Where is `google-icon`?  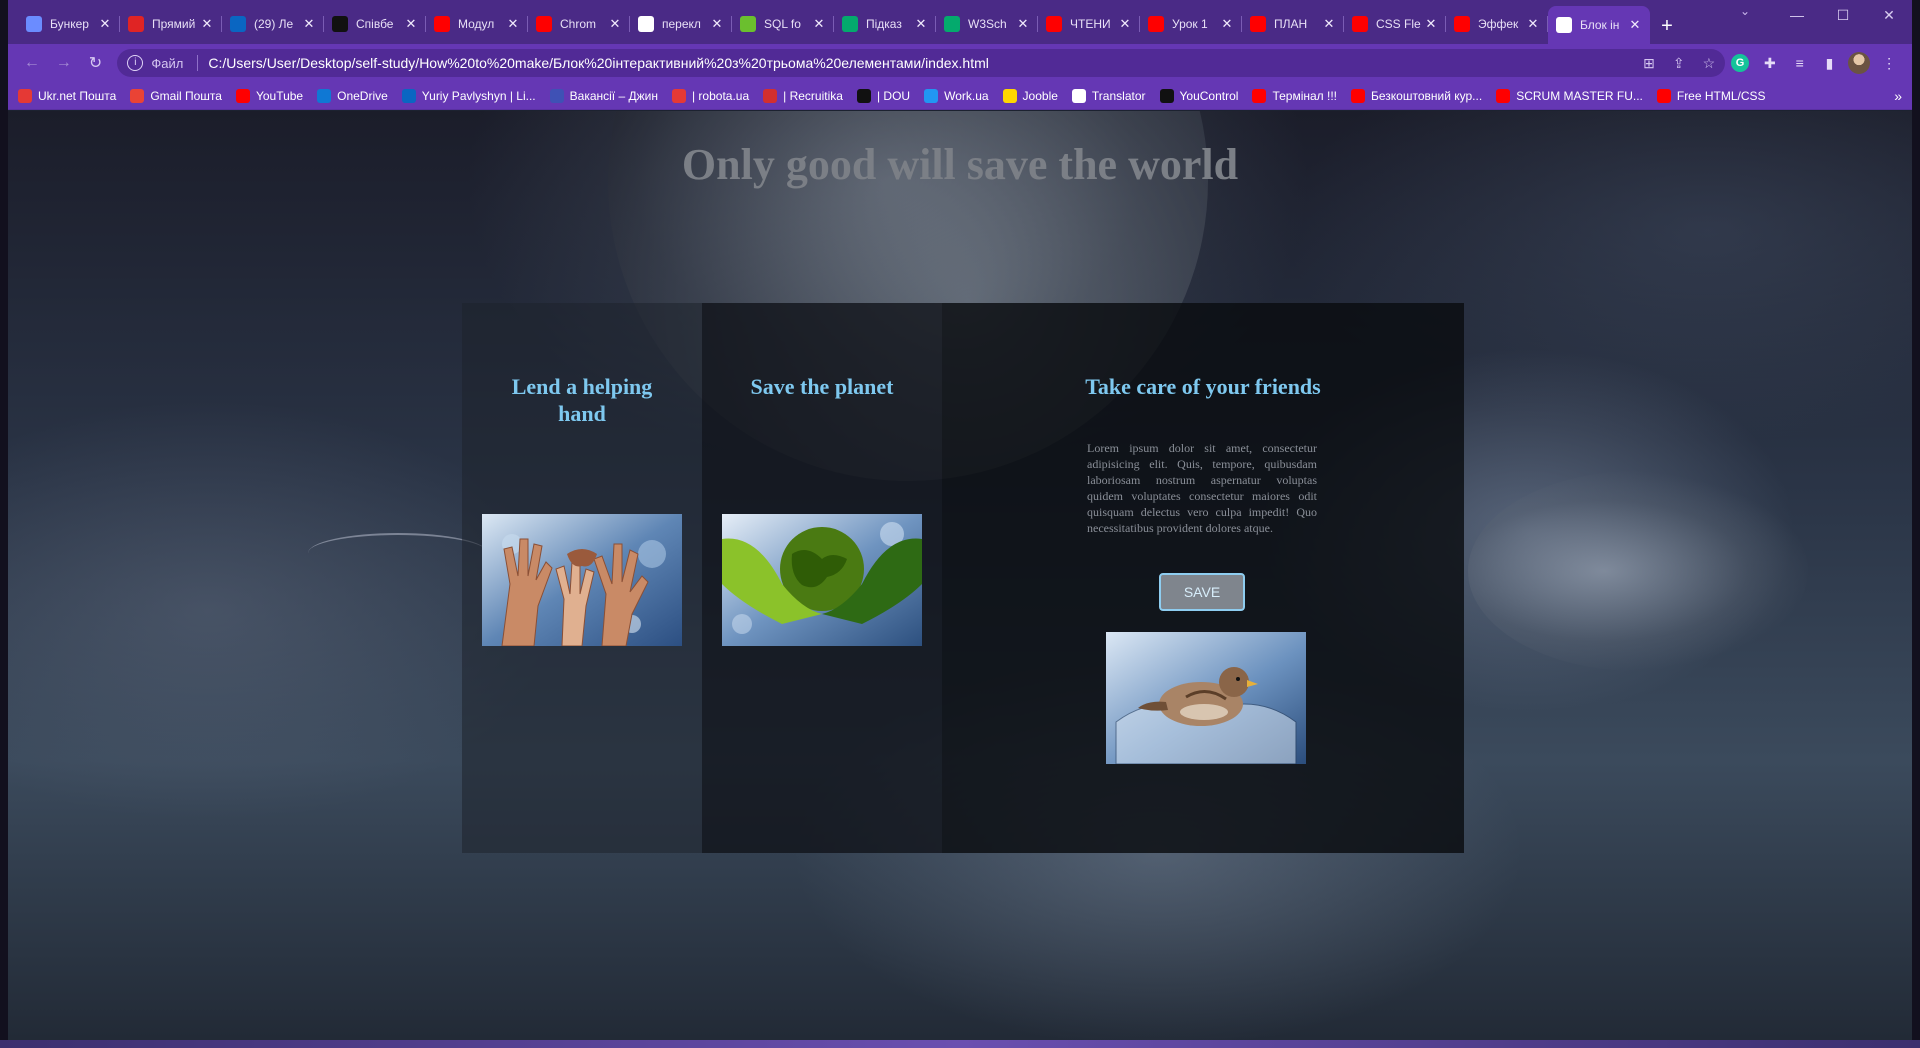 google-icon is located at coordinates (1078, 95).